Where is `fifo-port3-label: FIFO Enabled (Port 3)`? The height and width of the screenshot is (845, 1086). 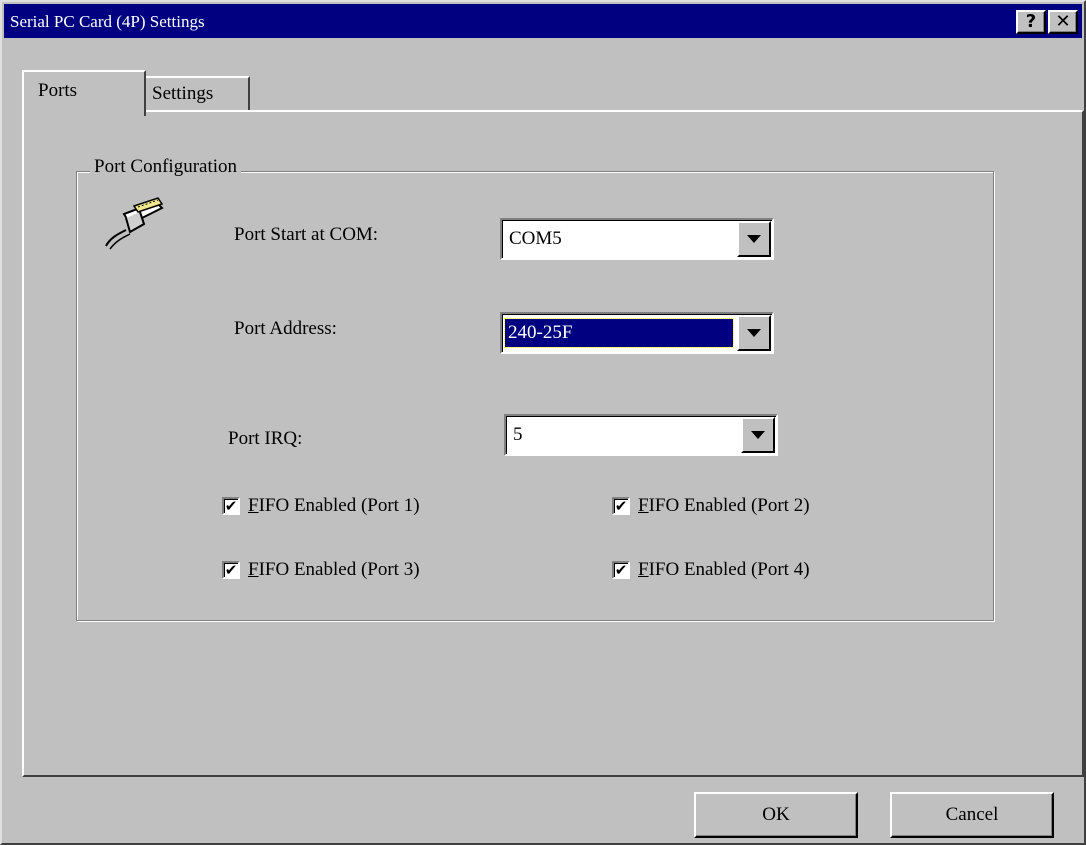
fifo-port3-label: FIFO Enabled (Port 3) is located at coordinates (334, 569).